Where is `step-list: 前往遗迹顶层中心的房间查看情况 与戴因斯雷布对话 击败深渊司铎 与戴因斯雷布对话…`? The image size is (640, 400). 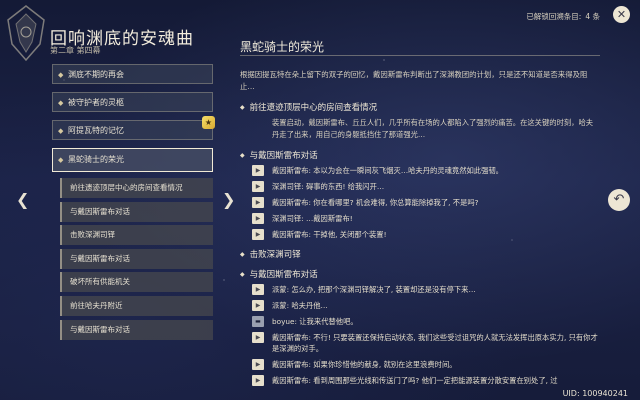
step-list: 前往遗迹顶层中心的房间查看情况 与戴因斯雷布对话 击败深渊司铎 与戴因斯雷布对话… is located at coordinates (136, 259).